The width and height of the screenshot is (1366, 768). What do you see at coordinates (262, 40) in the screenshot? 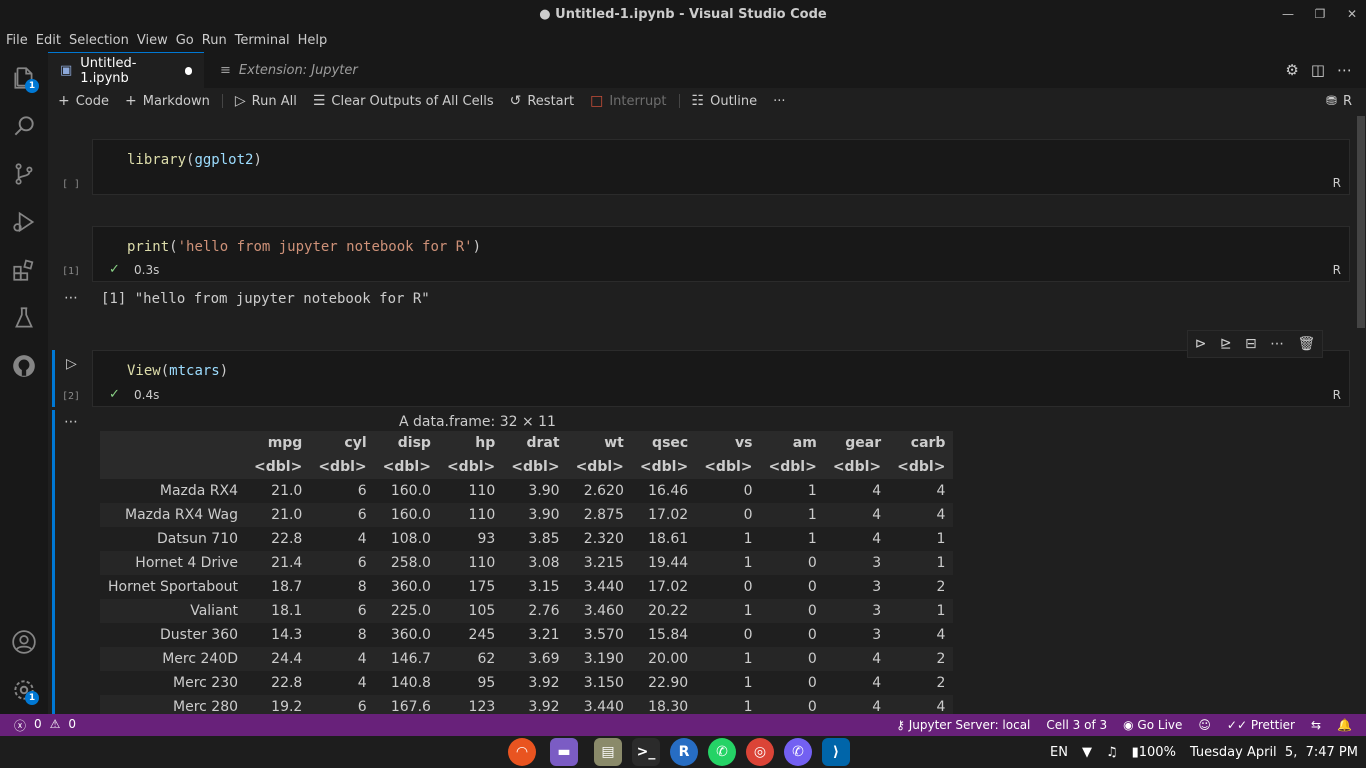
I see `menu-terminal: Terminal` at bounding box center [262, 40].